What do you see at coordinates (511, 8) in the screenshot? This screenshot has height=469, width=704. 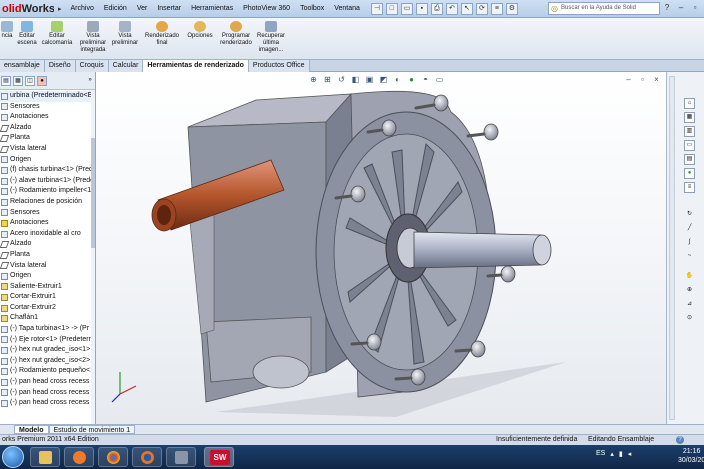 I see `options-gear-icon: ⚙` at bounding box center [511, 8].